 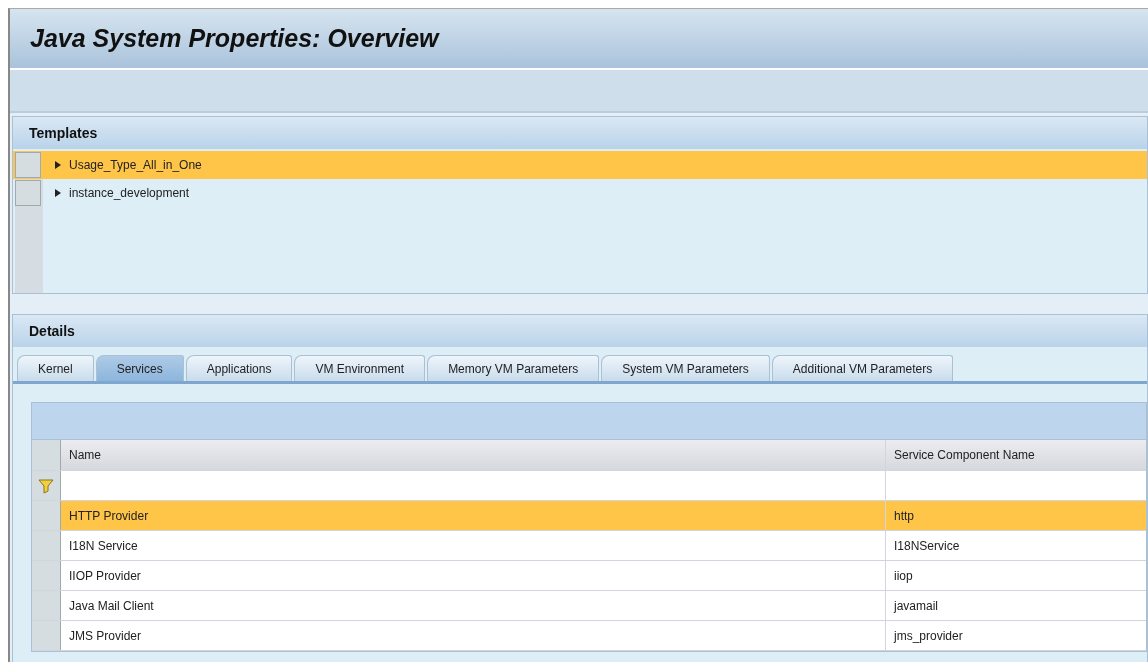 What do you see at coordinates (135, 165) in the screenshot?
I see `tree-item-label: Usage_Type_All_in_One` at bounding box center [135, 165].